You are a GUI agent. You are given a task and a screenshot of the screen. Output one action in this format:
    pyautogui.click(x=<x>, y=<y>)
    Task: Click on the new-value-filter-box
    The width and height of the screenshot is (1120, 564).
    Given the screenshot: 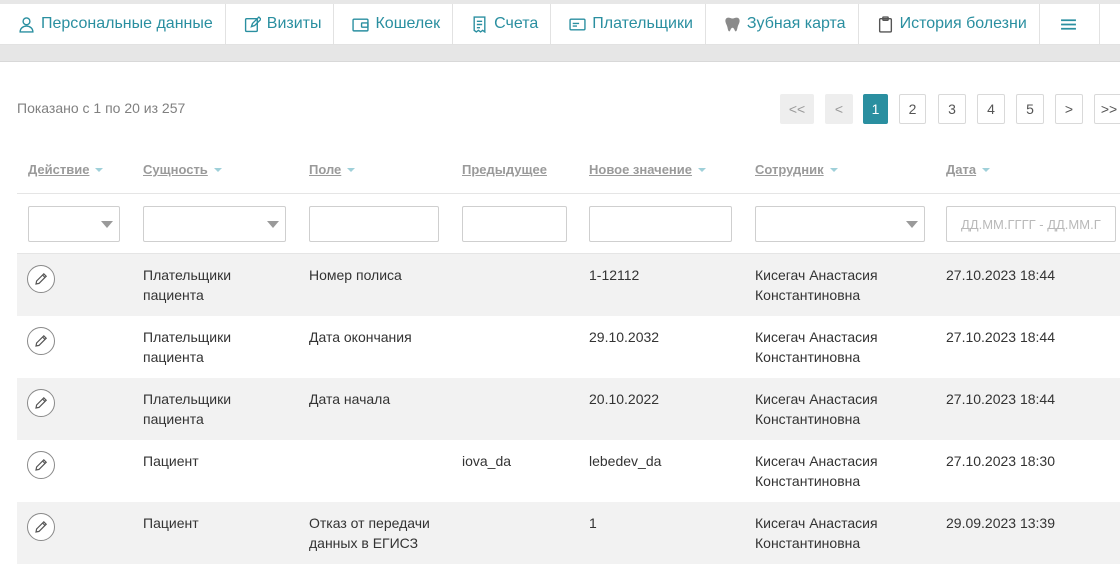 What is the action you would take?
    pyautogui.click(x=660, y=224)
    